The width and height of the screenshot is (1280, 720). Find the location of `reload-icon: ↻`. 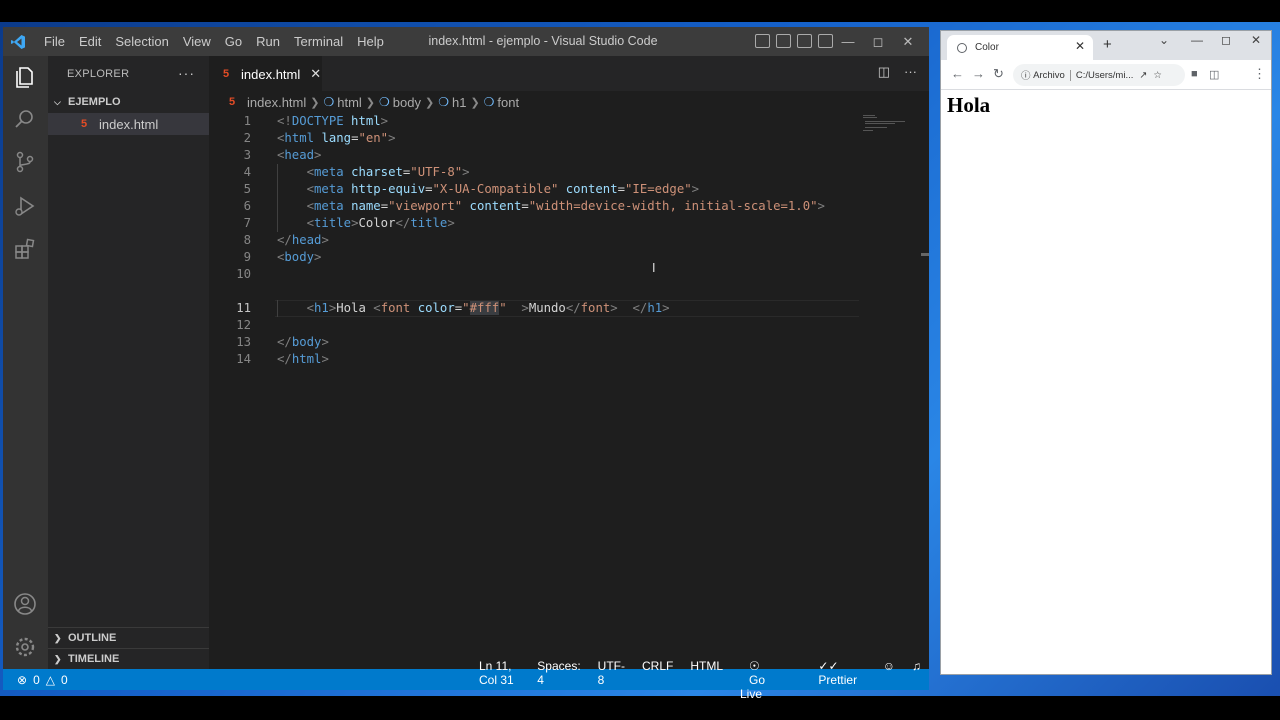

reload-icon: ↻ is located at coordinates (998, 74).